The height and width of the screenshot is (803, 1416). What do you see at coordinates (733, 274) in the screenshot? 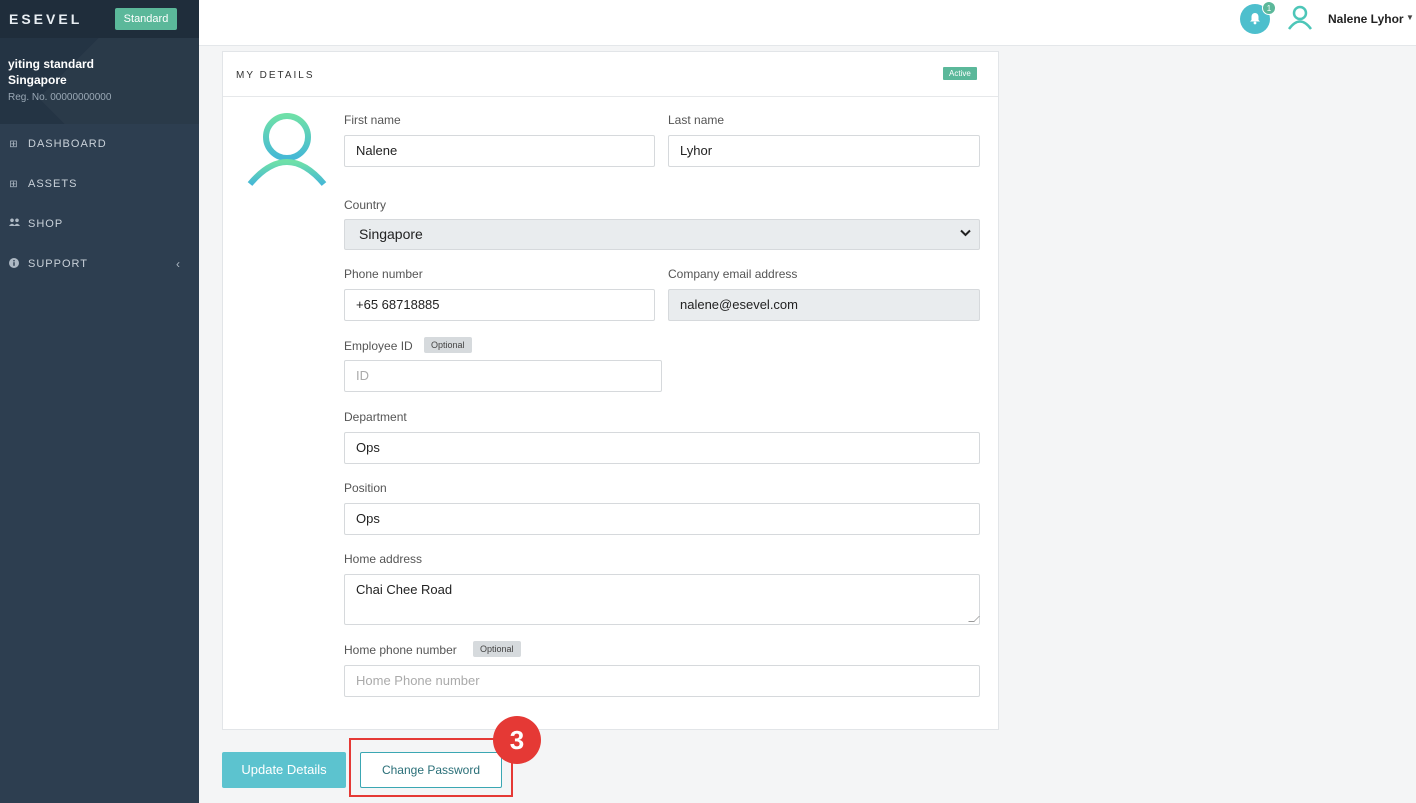
I see `company-email-label: Company email address` at bounding box center [733, 274].